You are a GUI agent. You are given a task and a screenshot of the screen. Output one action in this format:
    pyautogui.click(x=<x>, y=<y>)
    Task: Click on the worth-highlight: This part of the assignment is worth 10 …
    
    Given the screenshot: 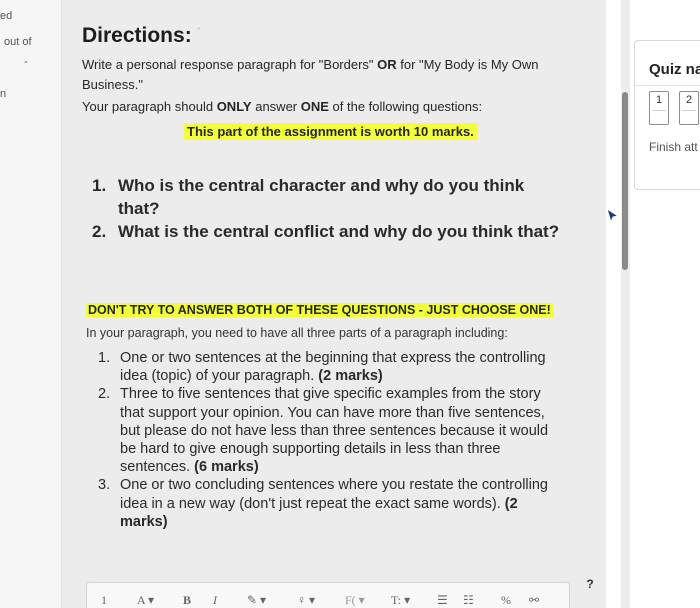 What is the action you would take?
    pyautogui.click(x=330, y=131)
    